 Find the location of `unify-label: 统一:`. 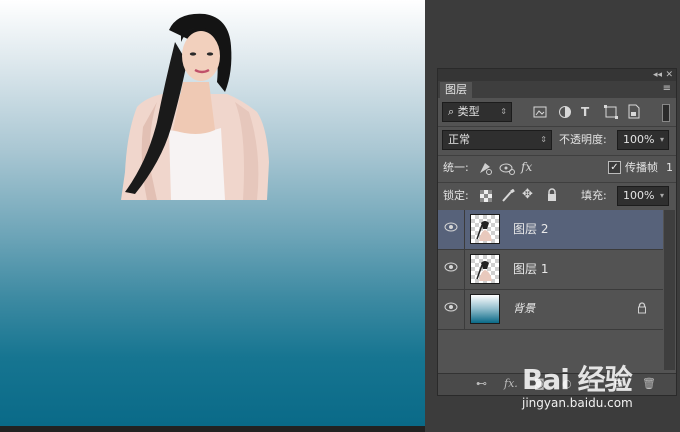

unify-label: 统一: is located at coordinates (456, 167).